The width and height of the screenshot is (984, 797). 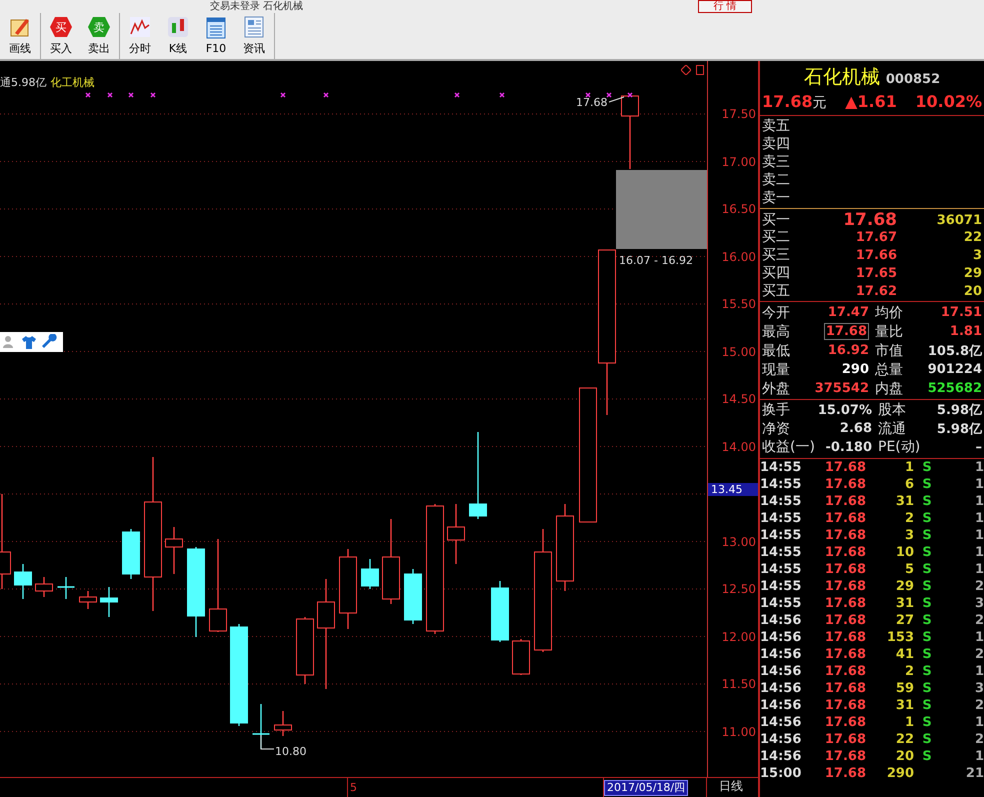 What do you see at coordinates (904, 705) in the screenshot?
I see `trade-volume: 31` at bounding box center [904, 705].